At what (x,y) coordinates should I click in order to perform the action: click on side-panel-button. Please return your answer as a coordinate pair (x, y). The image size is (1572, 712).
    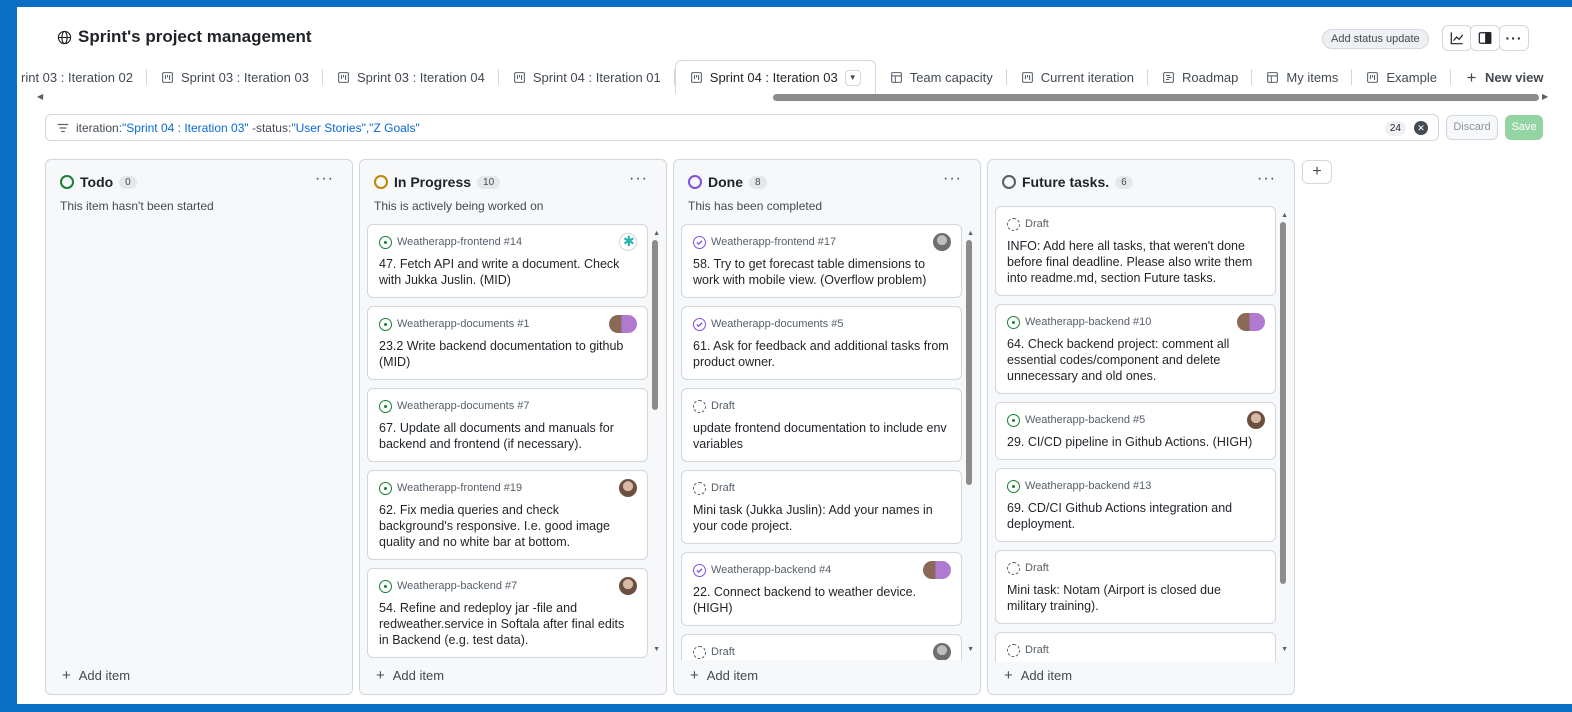
    Looking at the image, I should click on (1485, 38).